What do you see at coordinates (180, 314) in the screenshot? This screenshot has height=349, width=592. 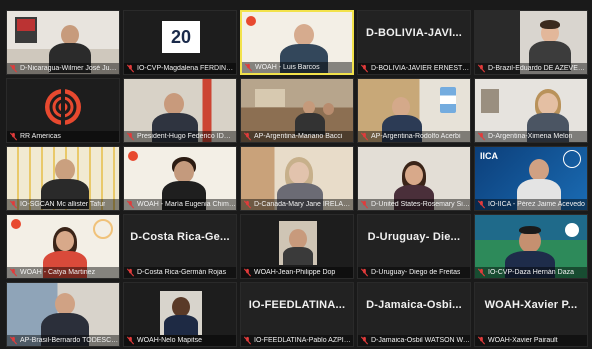 I see `participant-tile: WOAH-Nelo Mapitse` at bounding box center [180, 314].